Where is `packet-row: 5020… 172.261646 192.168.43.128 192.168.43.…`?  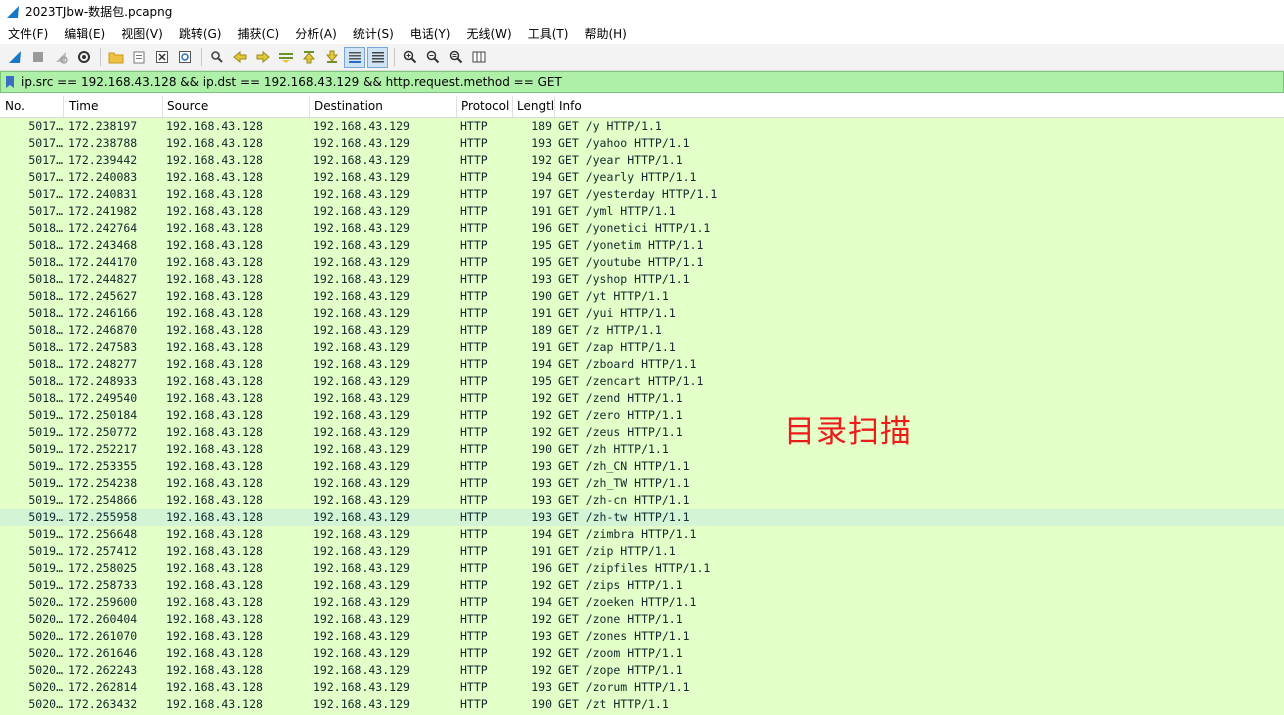
packet-row: 5020… 172.261646 192.168.43.128 192.168.43.… is located at coordinates (642, 653).